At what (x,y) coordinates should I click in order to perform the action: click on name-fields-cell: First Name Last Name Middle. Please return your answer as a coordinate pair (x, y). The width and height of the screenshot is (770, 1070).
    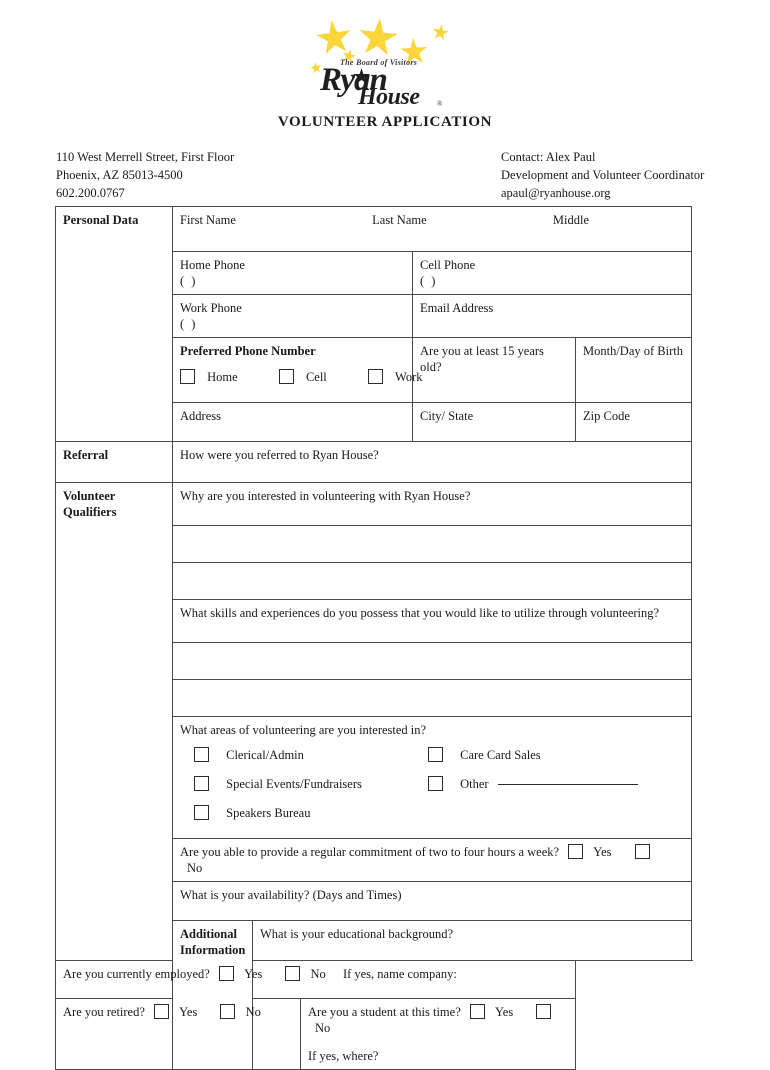
    Looking at the image, I should click on (432, 229).